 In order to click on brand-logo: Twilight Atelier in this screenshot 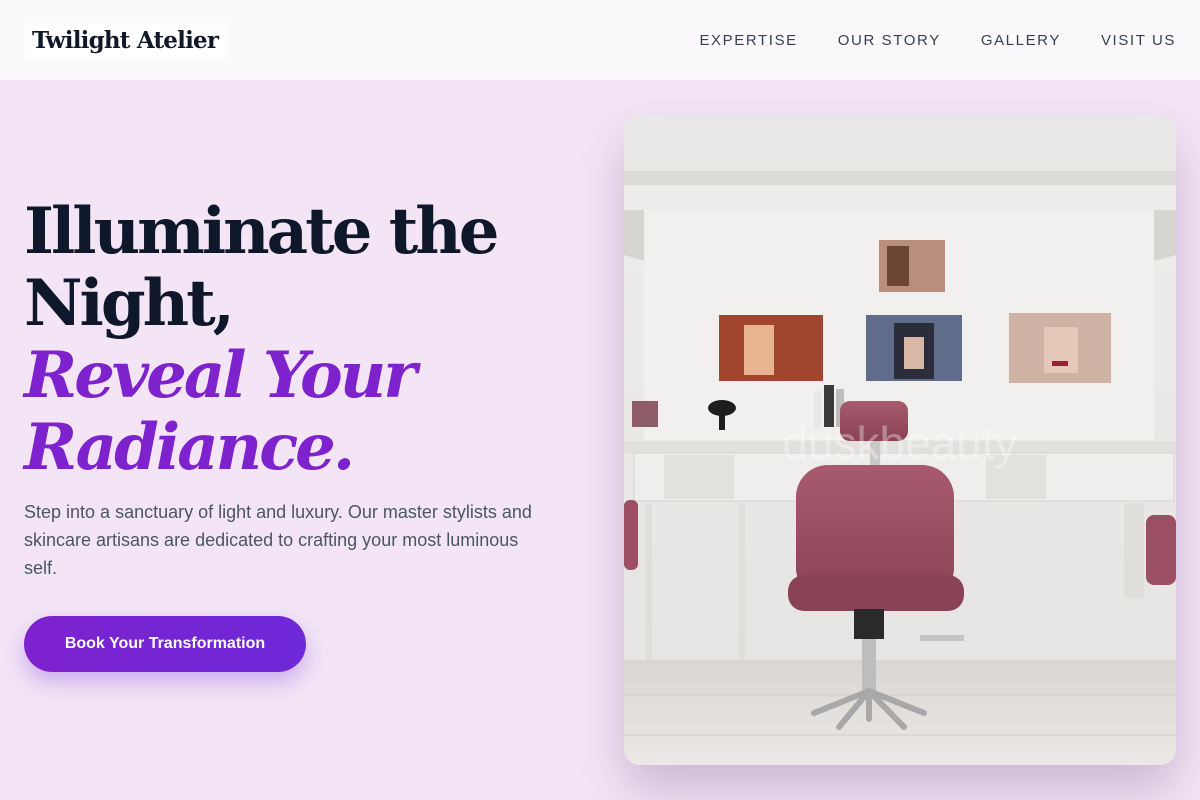, I will do `click(125, 40)`.